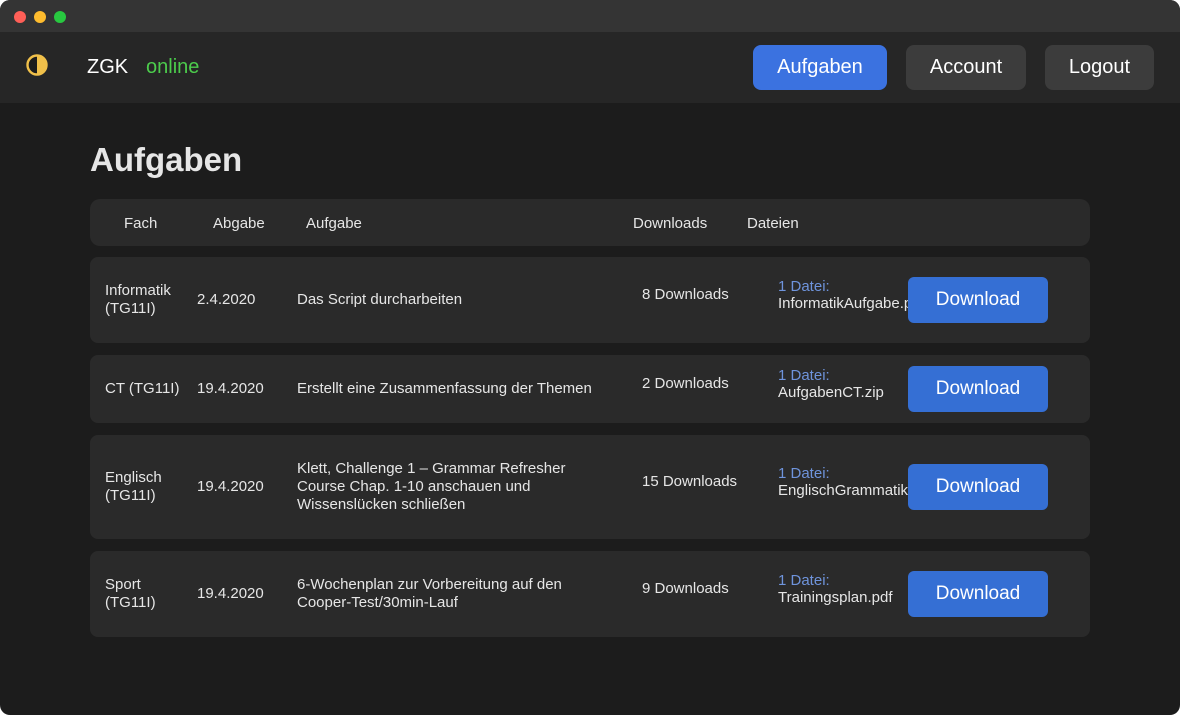  I want to click on row-aufgabe-line: Klett, Challenge 1 – Grammar Refresher, so click(431, 468).